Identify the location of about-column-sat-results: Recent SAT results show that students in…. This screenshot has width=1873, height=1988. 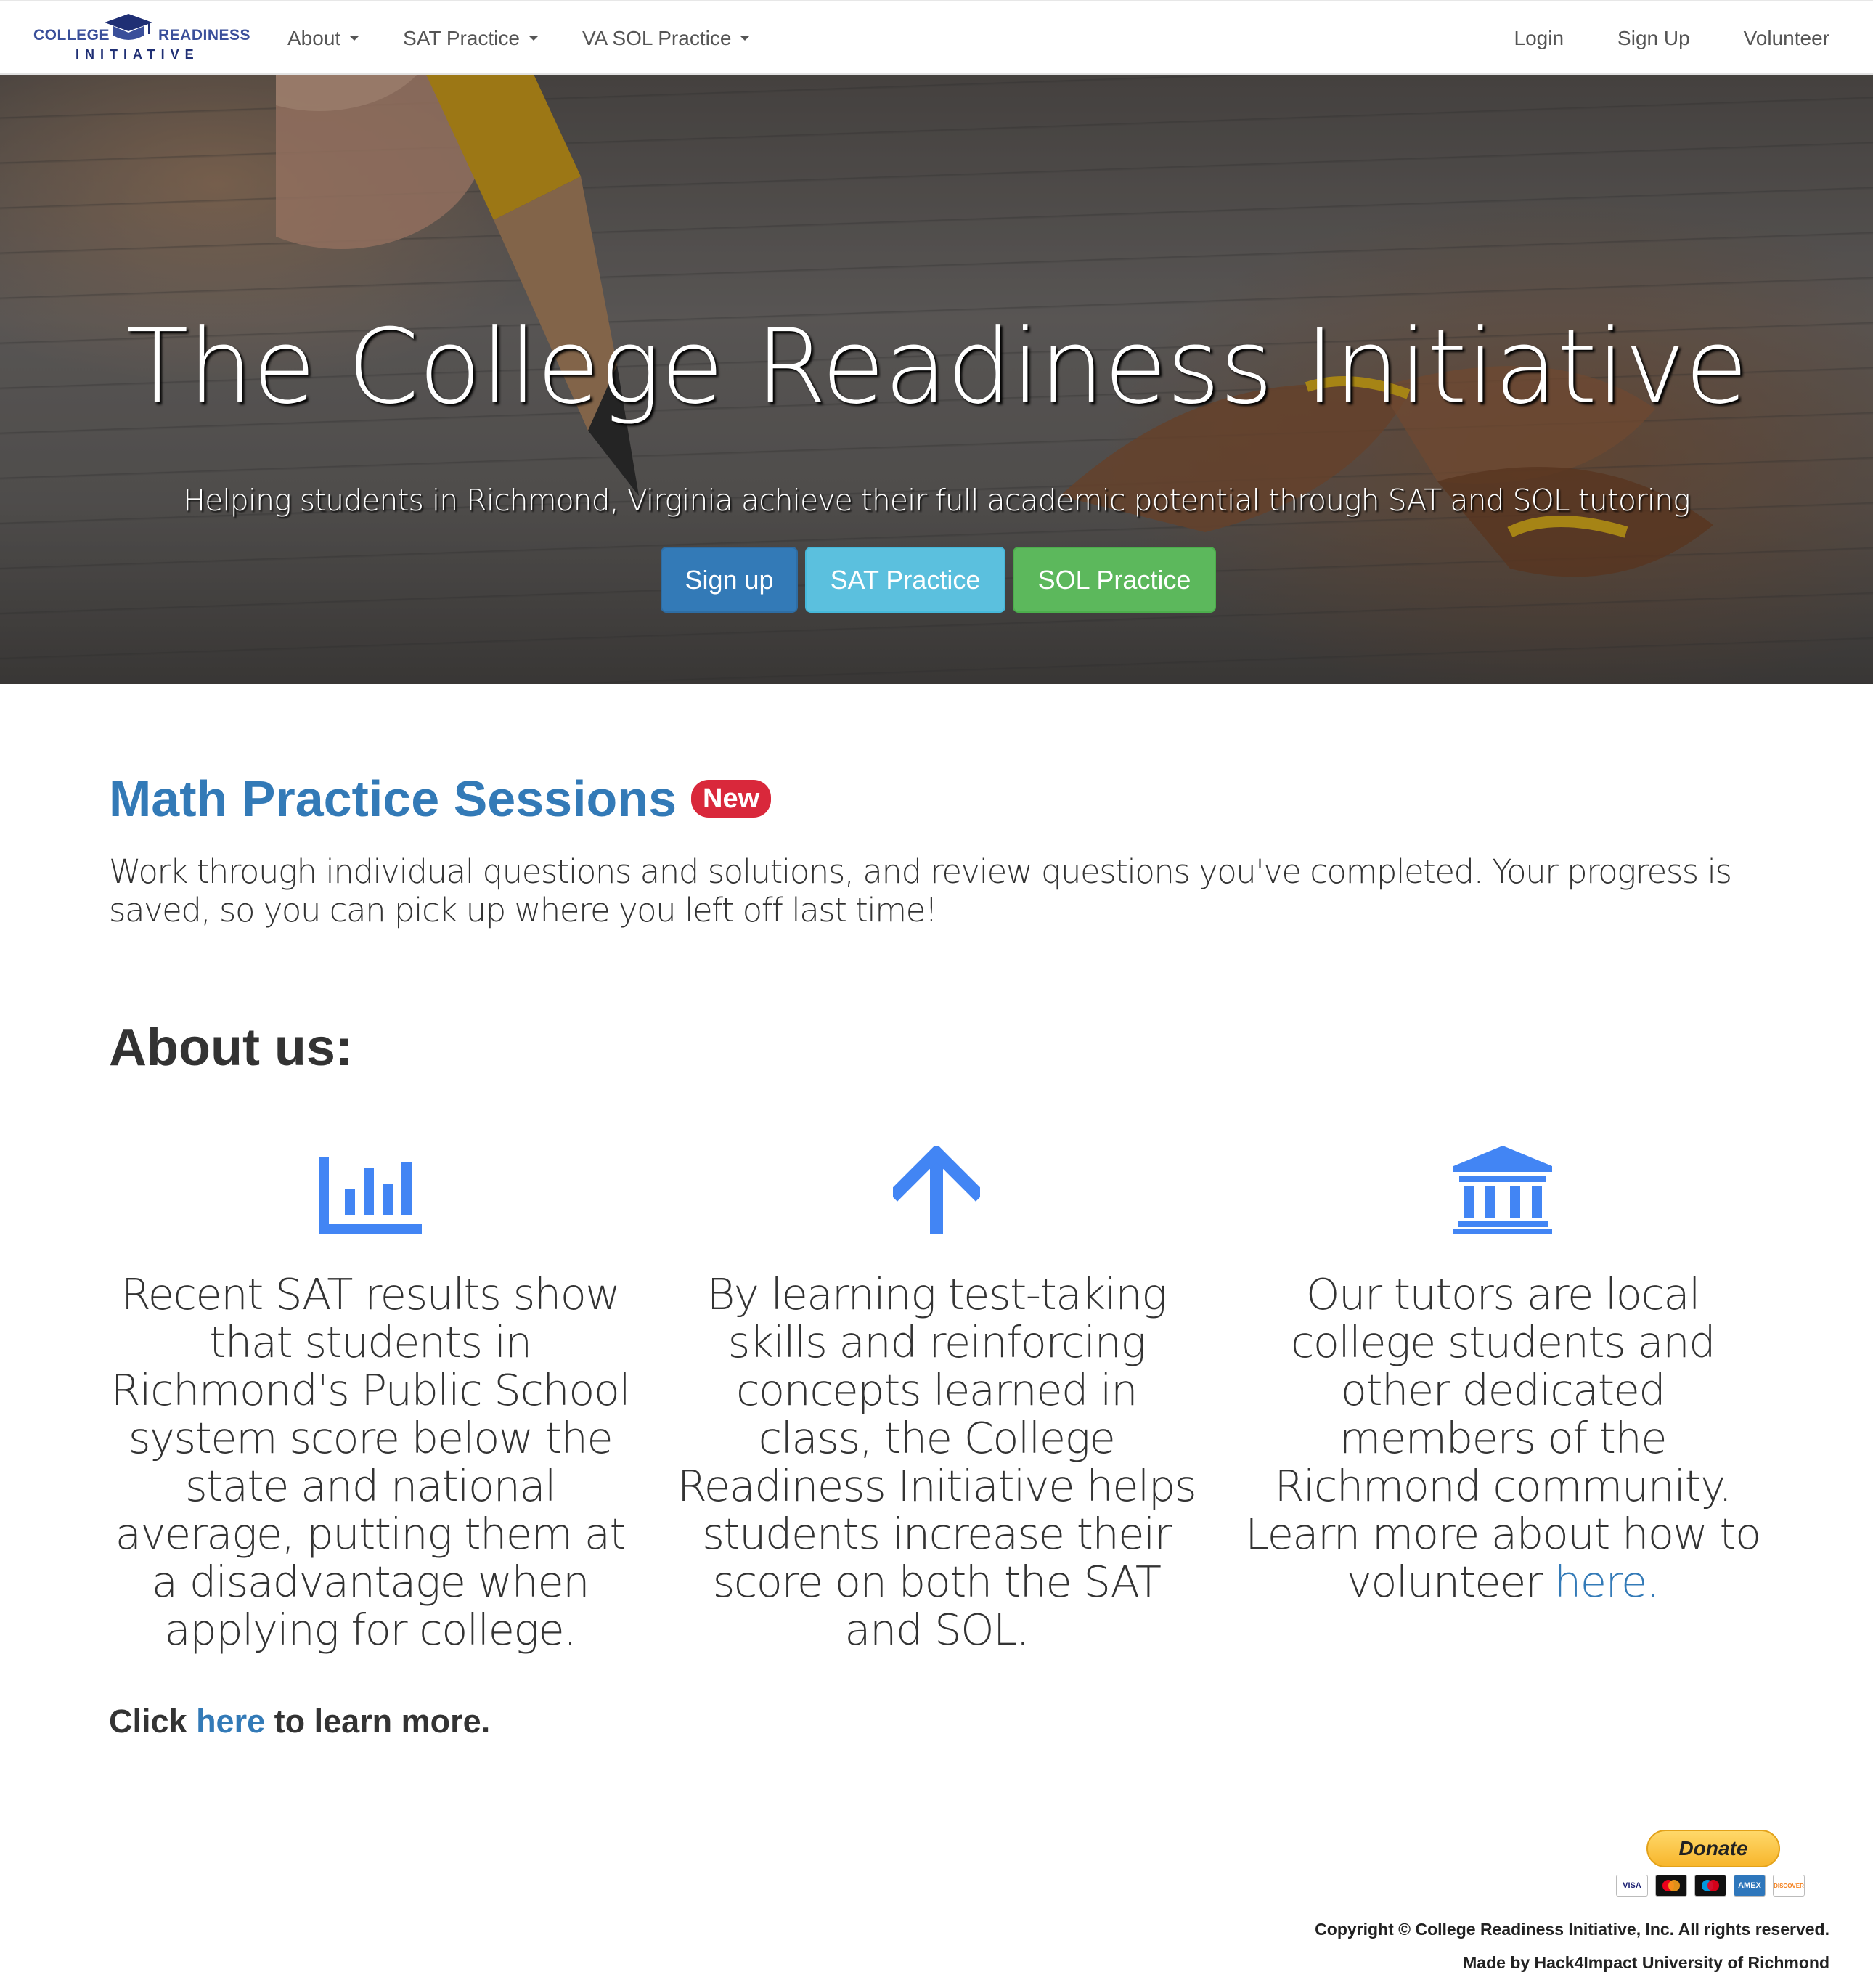
(370, 1400).